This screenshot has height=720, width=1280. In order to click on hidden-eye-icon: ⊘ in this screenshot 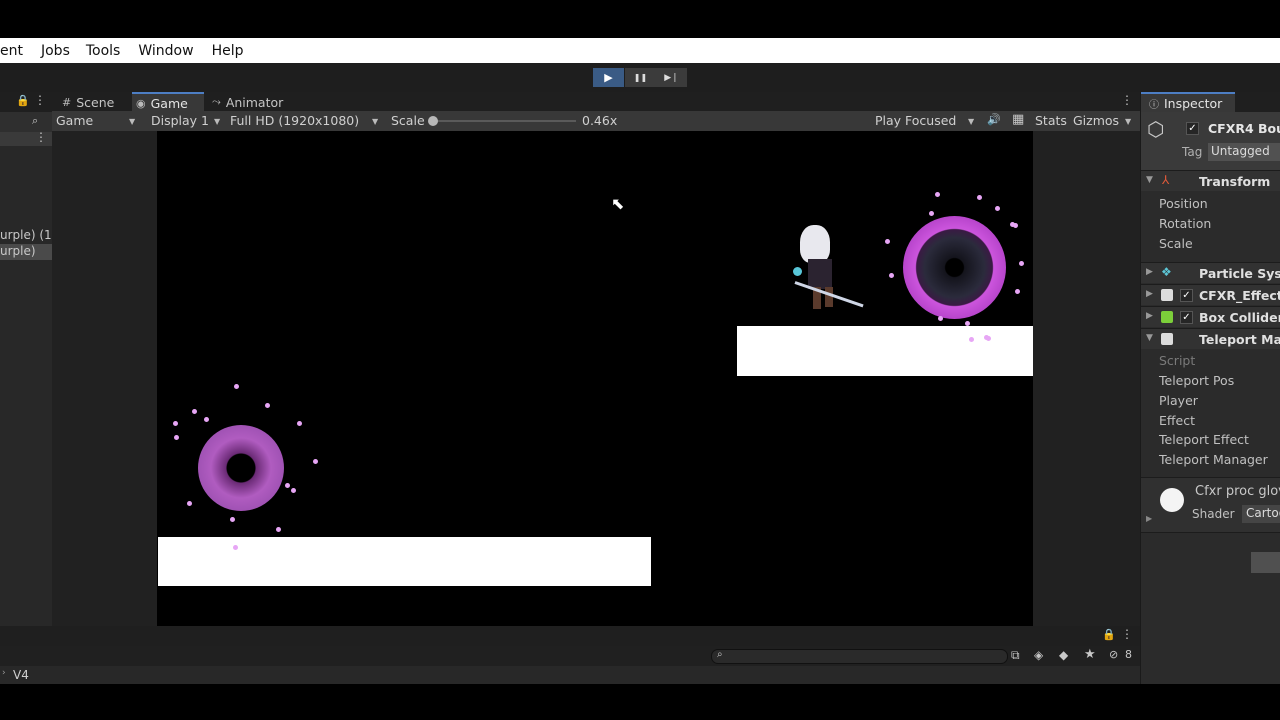, I will do `click(1113, 654)`.